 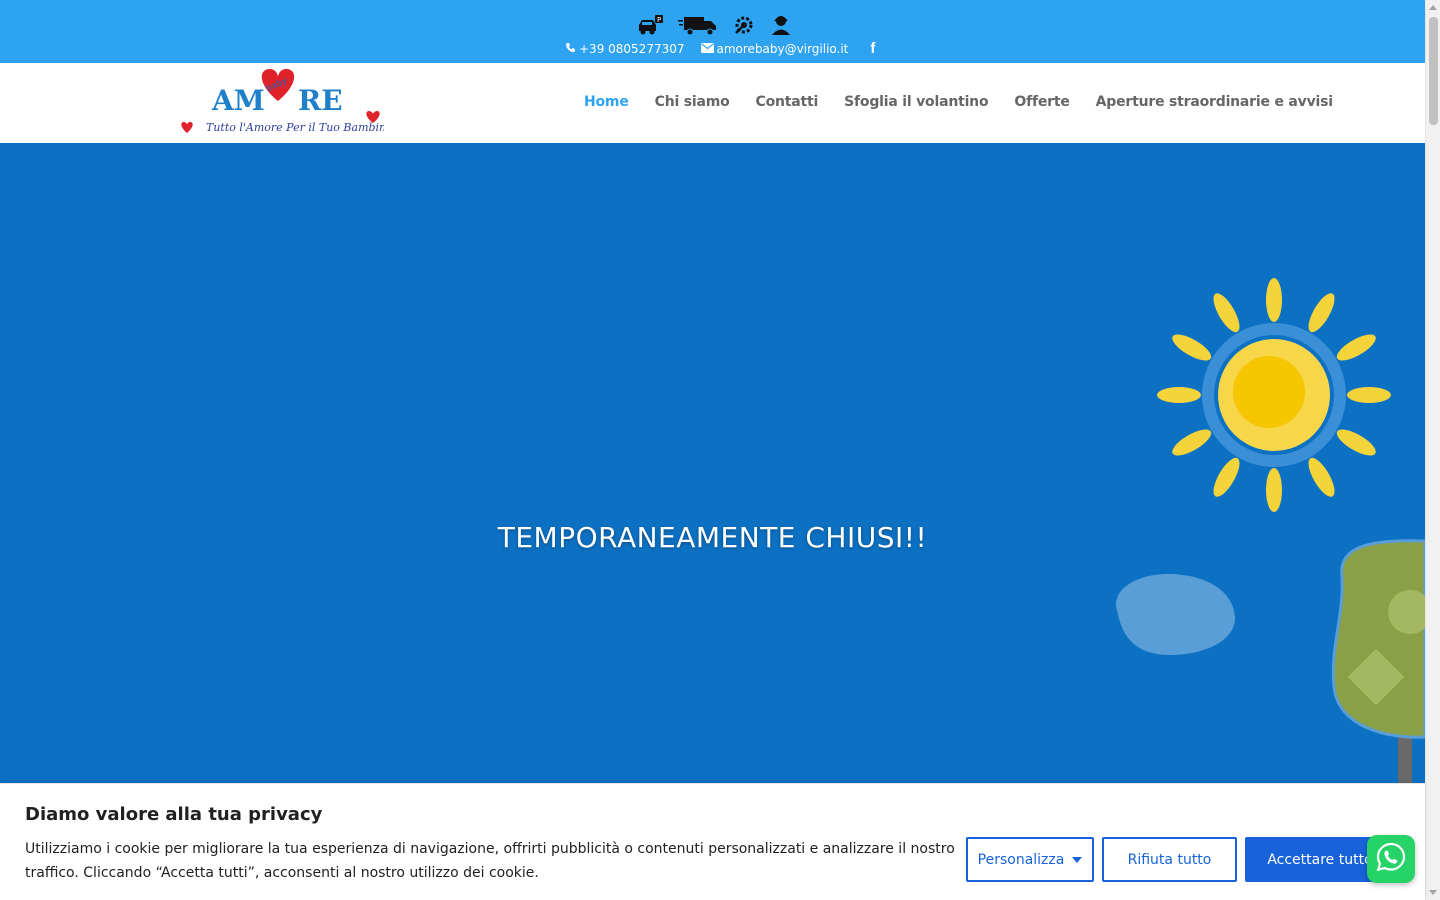 I want to click on scrollbar-thumb, so click(x=1433, y=71).